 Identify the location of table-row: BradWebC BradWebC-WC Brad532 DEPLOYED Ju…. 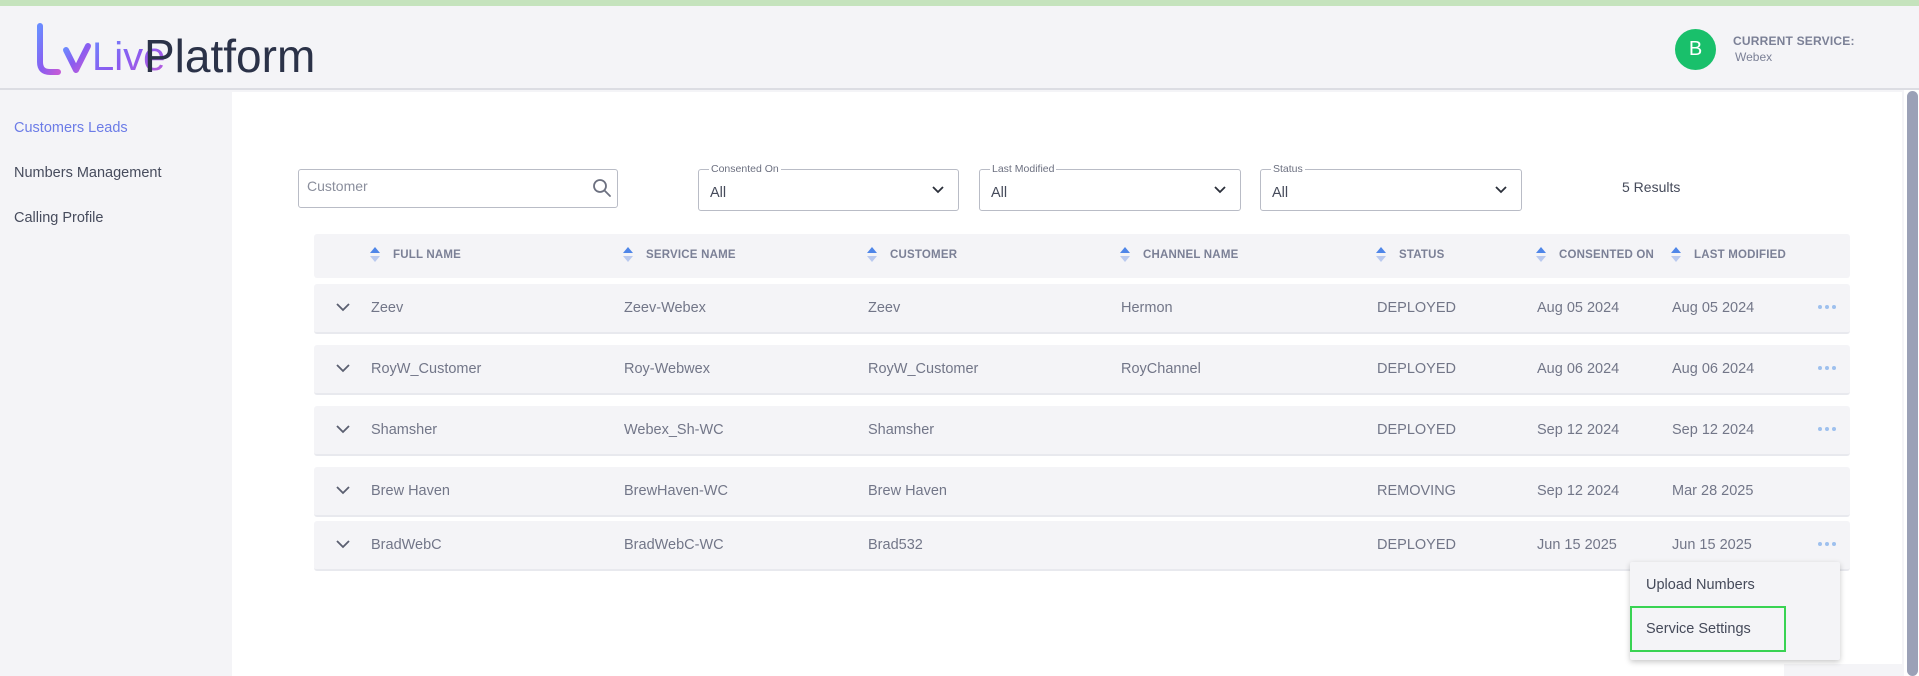
(1082, 546).